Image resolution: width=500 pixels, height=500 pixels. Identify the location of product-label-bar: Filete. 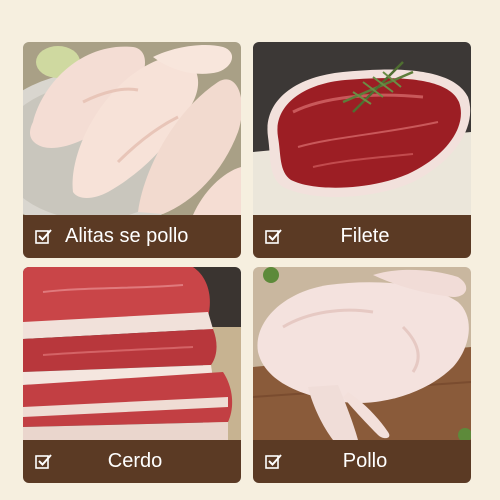
(362, 236).